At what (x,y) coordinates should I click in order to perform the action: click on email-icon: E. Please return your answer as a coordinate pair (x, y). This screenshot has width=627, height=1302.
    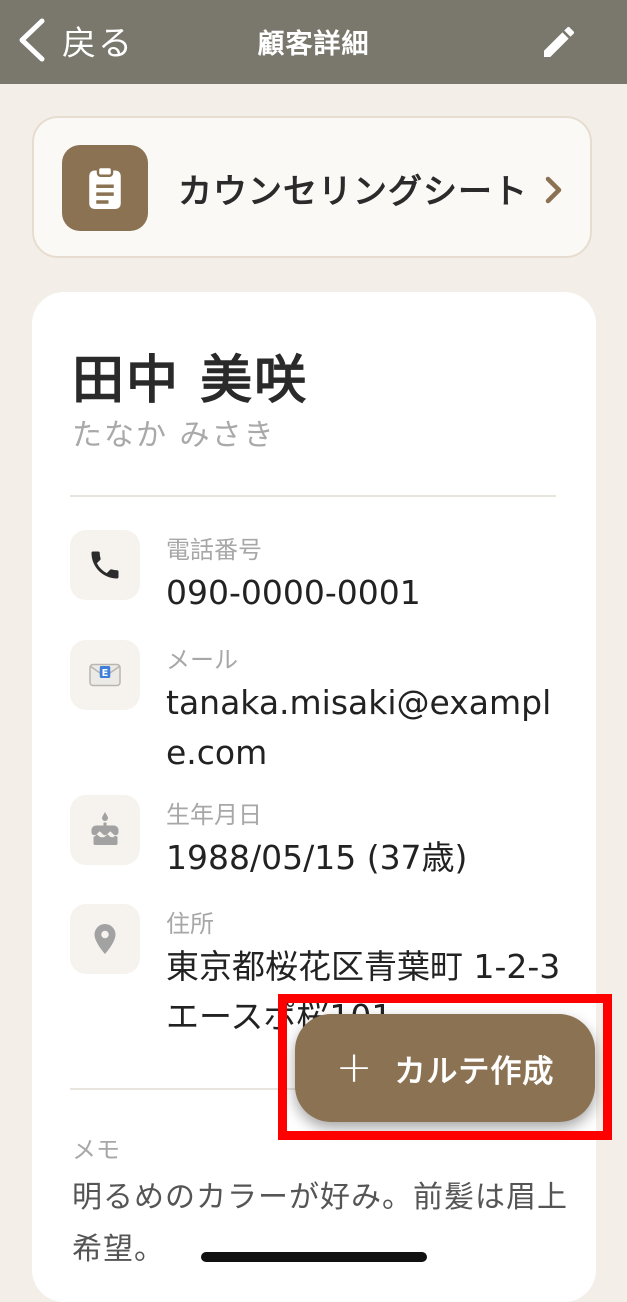
    Looking at the image, I should click on (105, 675).